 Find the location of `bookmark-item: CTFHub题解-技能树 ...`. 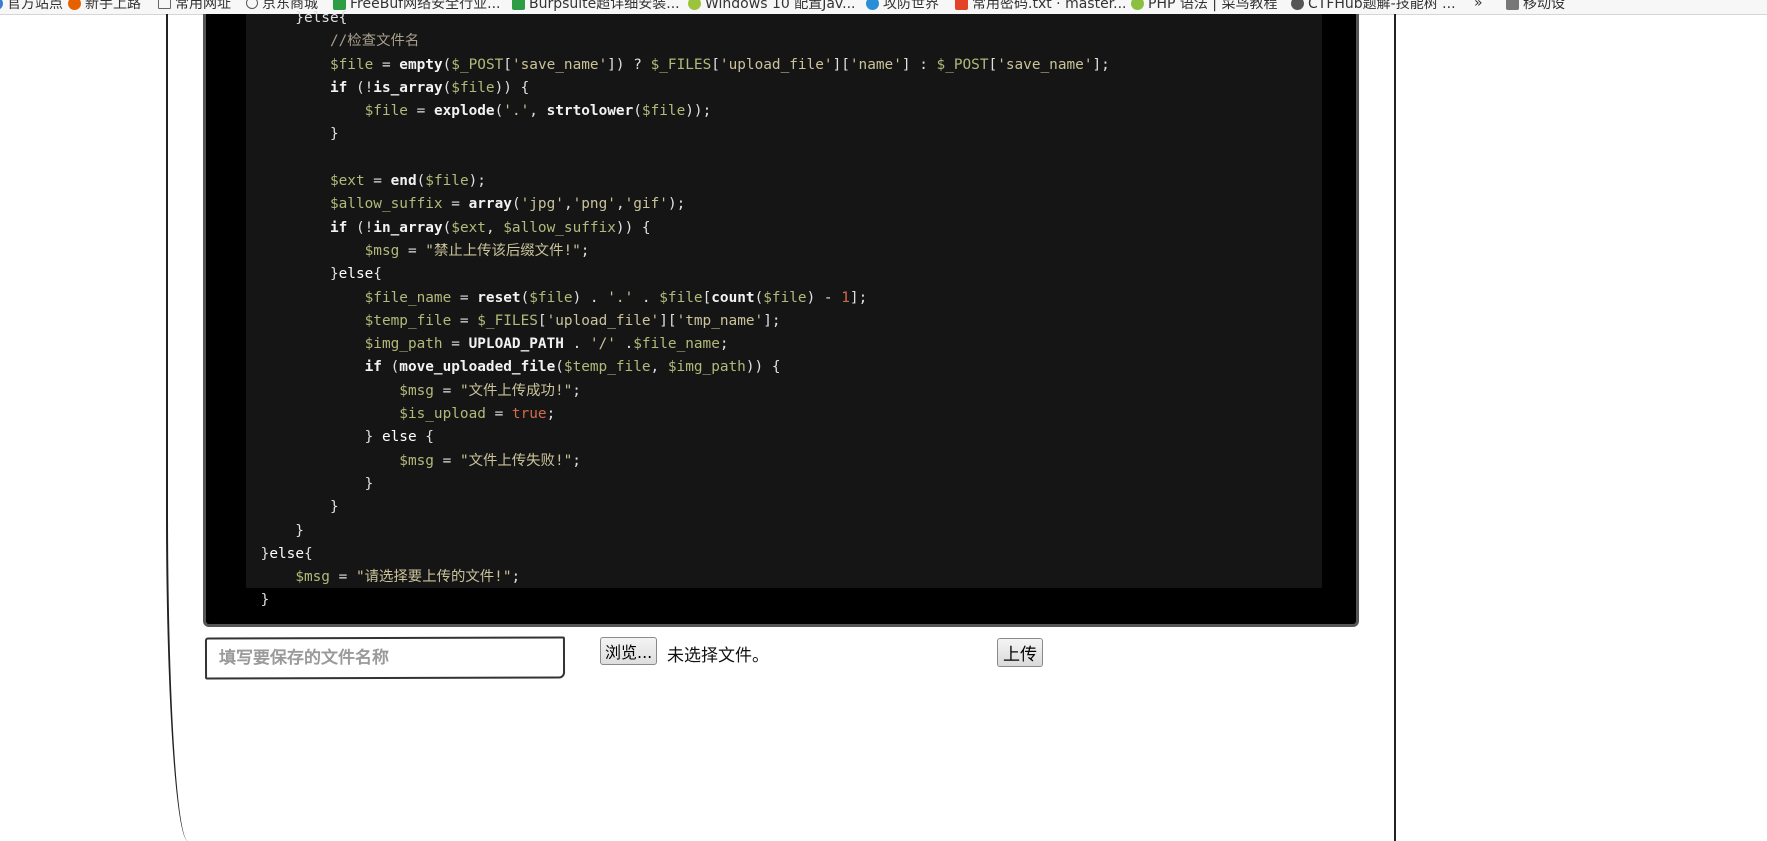

bookmark-item: CTFHub题解-技能树 ... is located at coordinates (1373, 6).